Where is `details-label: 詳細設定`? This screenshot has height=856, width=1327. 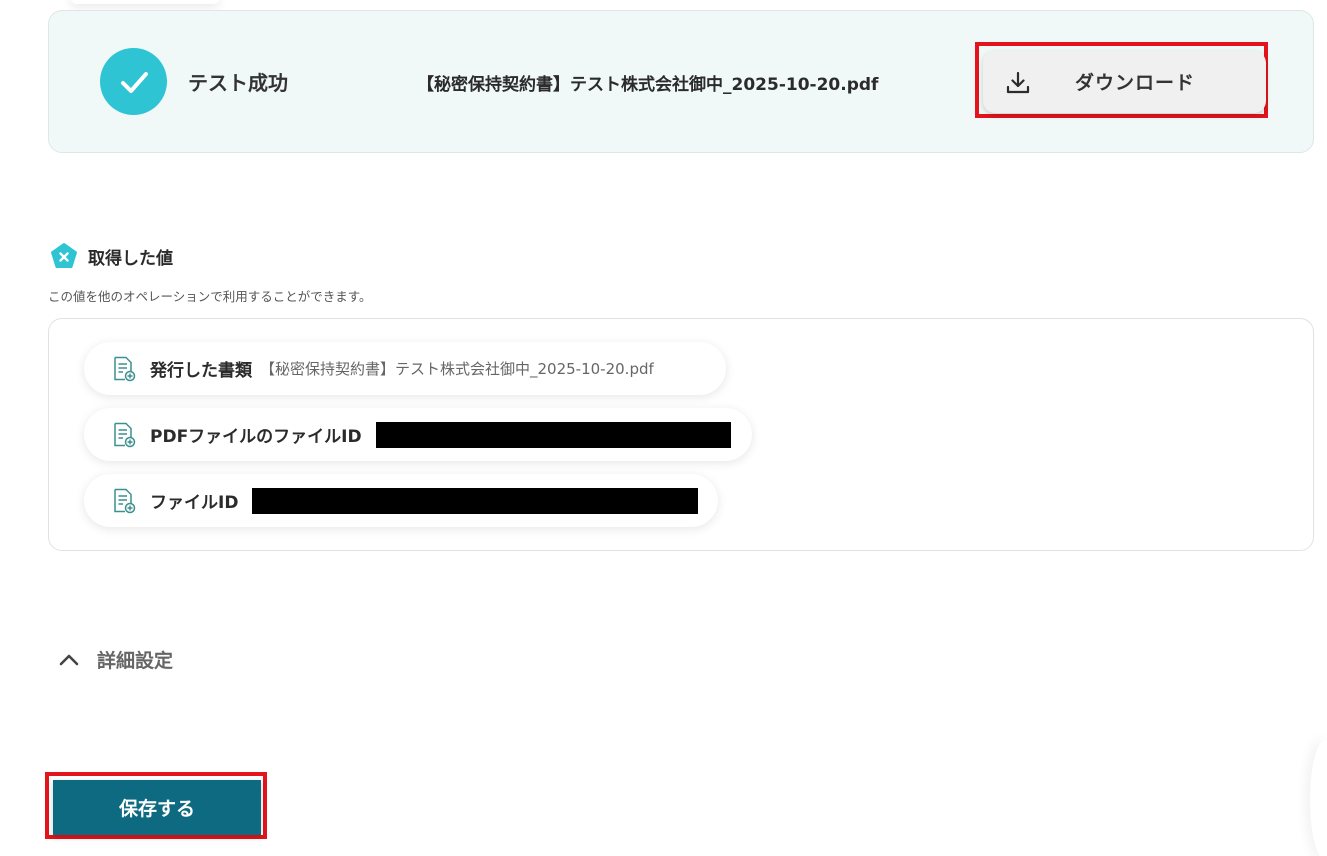 details-label: 詳細設定 is located at coordinates (135, 661).